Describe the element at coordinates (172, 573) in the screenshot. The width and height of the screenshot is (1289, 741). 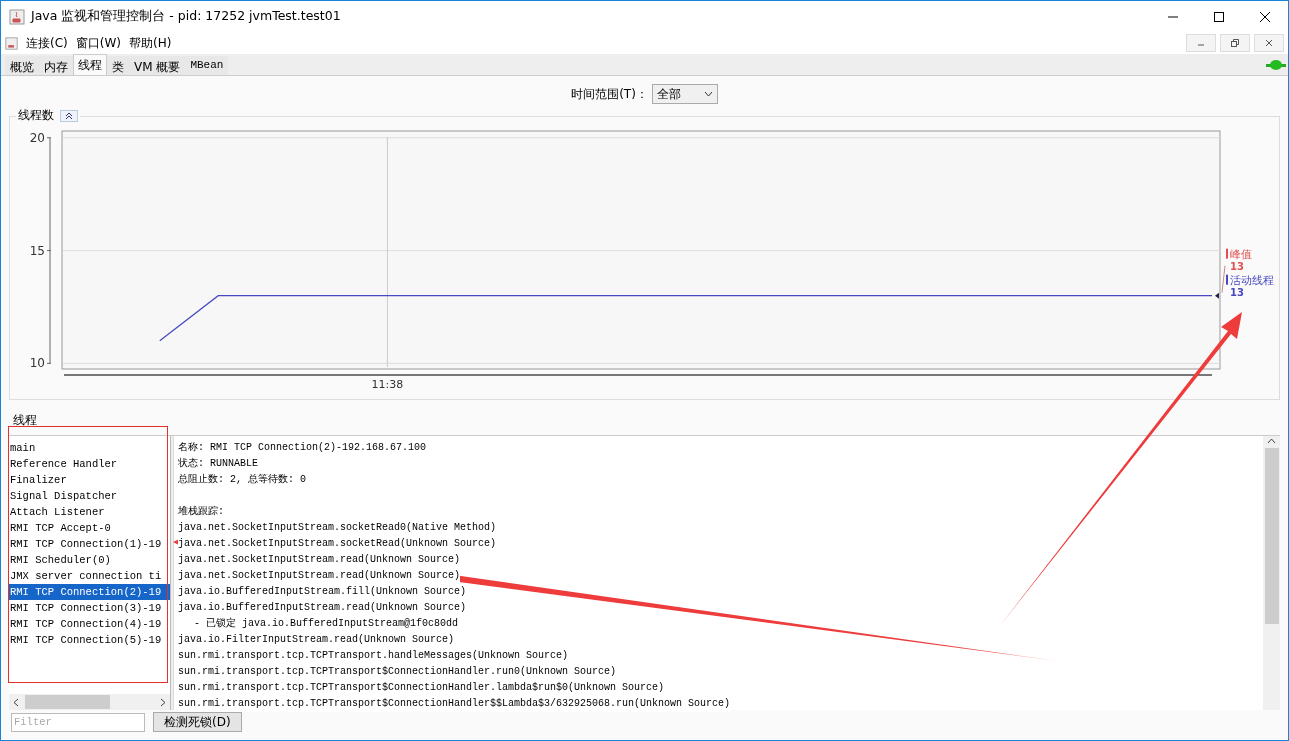
I see `splitter` at that location.